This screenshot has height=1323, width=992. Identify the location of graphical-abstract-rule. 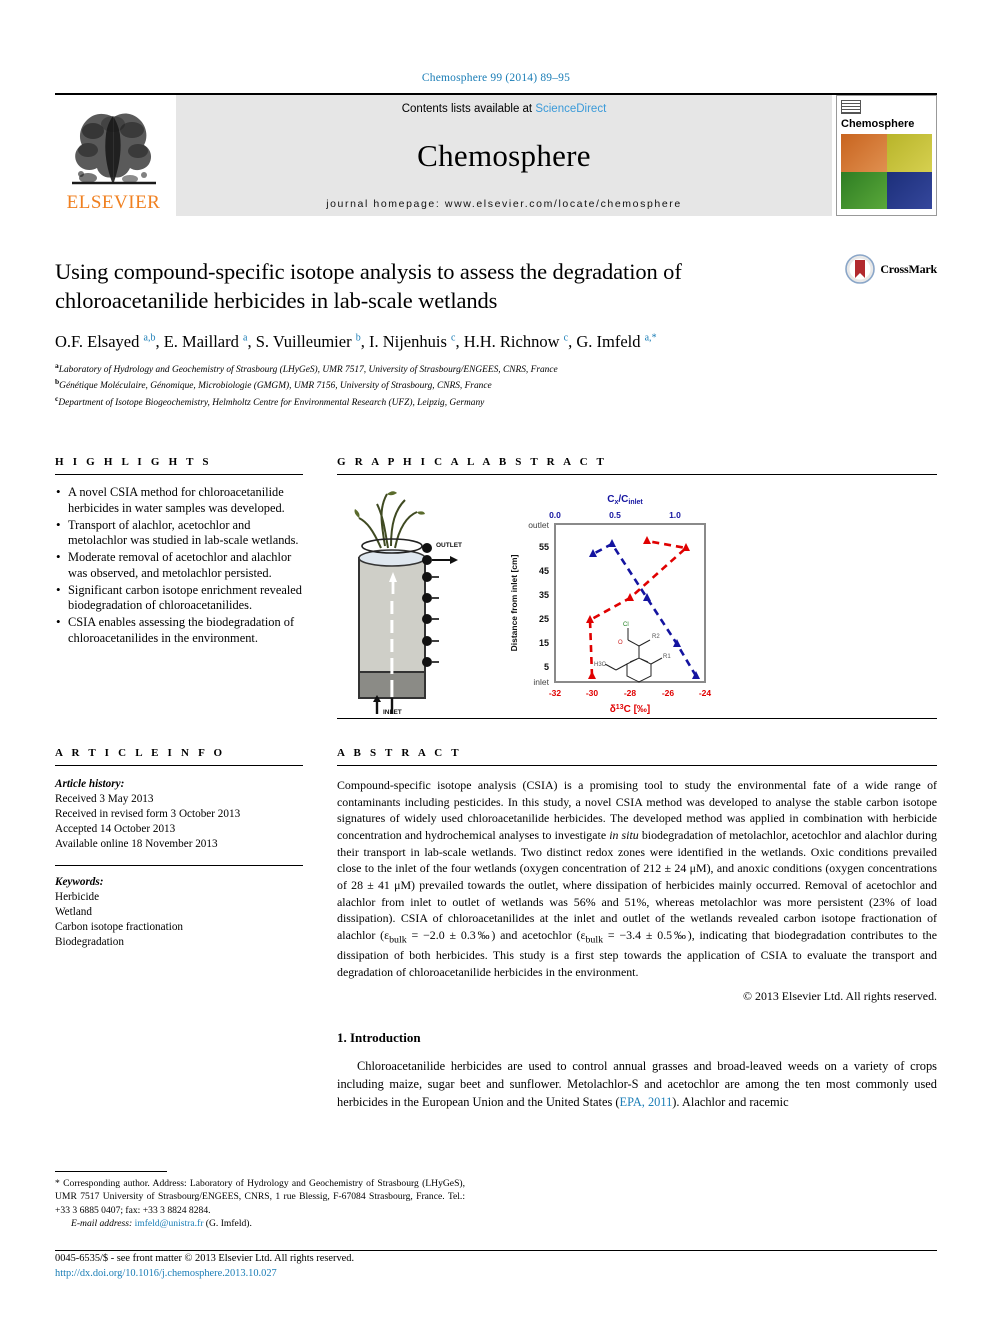
(637, 474).